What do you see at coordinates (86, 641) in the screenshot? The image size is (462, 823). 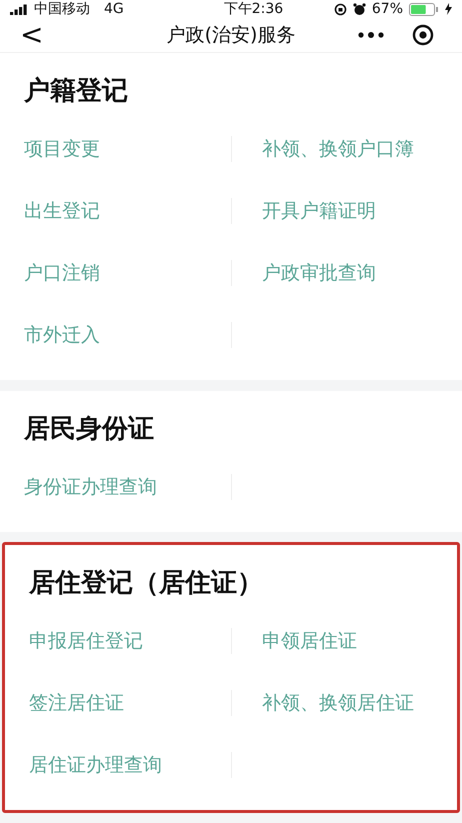 I see `service-link: 申报居住登记` at bounding box center [86, 641].